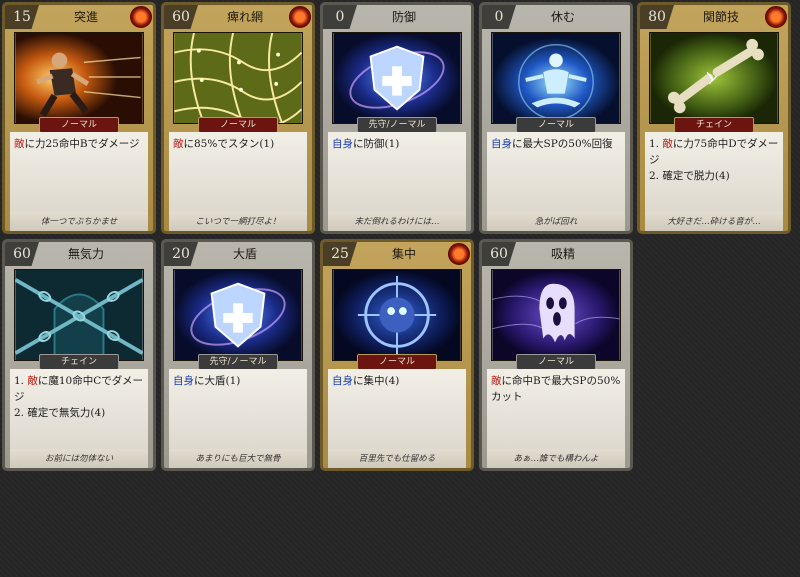  What do you see at coordinates (181, 254) in the screenshot?
I see `card-cost: 20` at bounding box center [181, 254].